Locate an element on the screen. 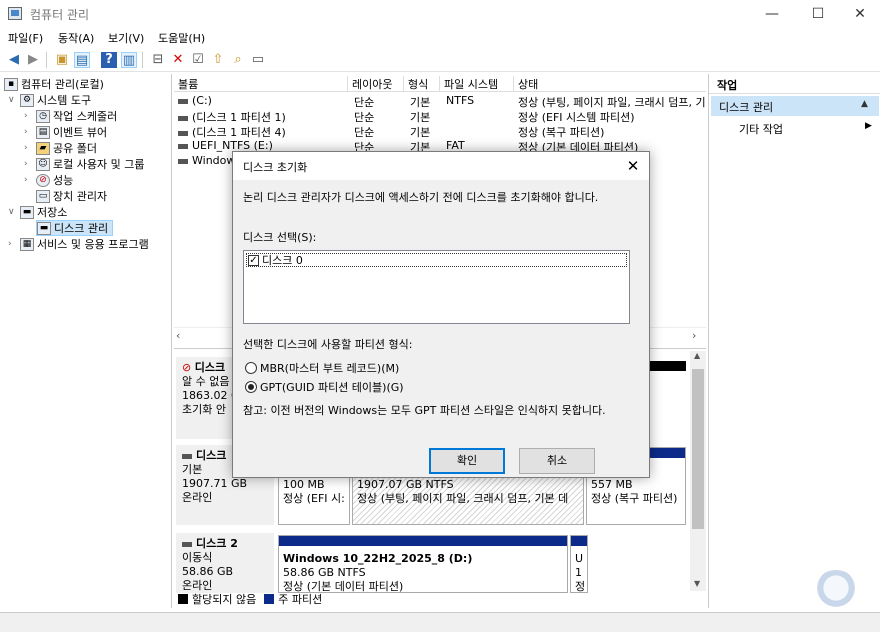 The image size is (880, 632). tree-item-event-viewer: › ▤ 이벤트 뷰어 is located at coordinates (65, 132).